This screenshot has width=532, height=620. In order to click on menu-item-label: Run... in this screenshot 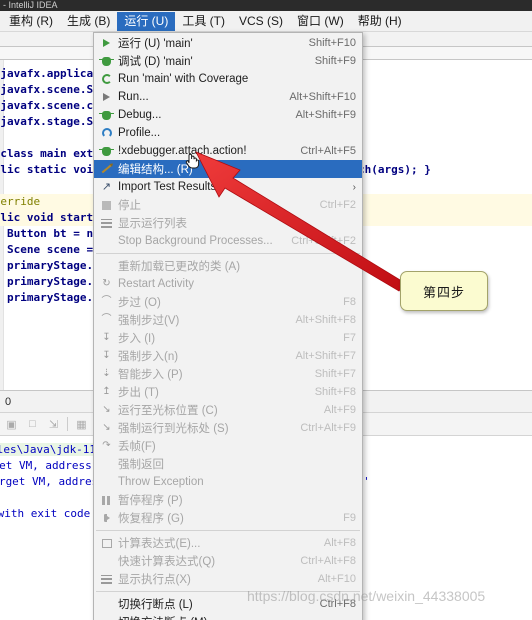, I will do `click(133, 97)`.